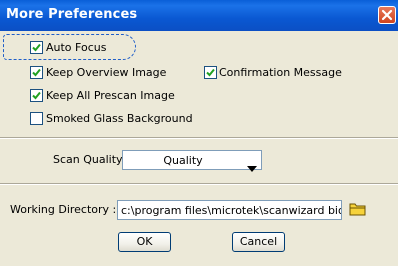 Image resolution: width=398 pixels, height=266 pixels. I want to click on keep-all-prescan-image-checkbox, so click(36, 95).